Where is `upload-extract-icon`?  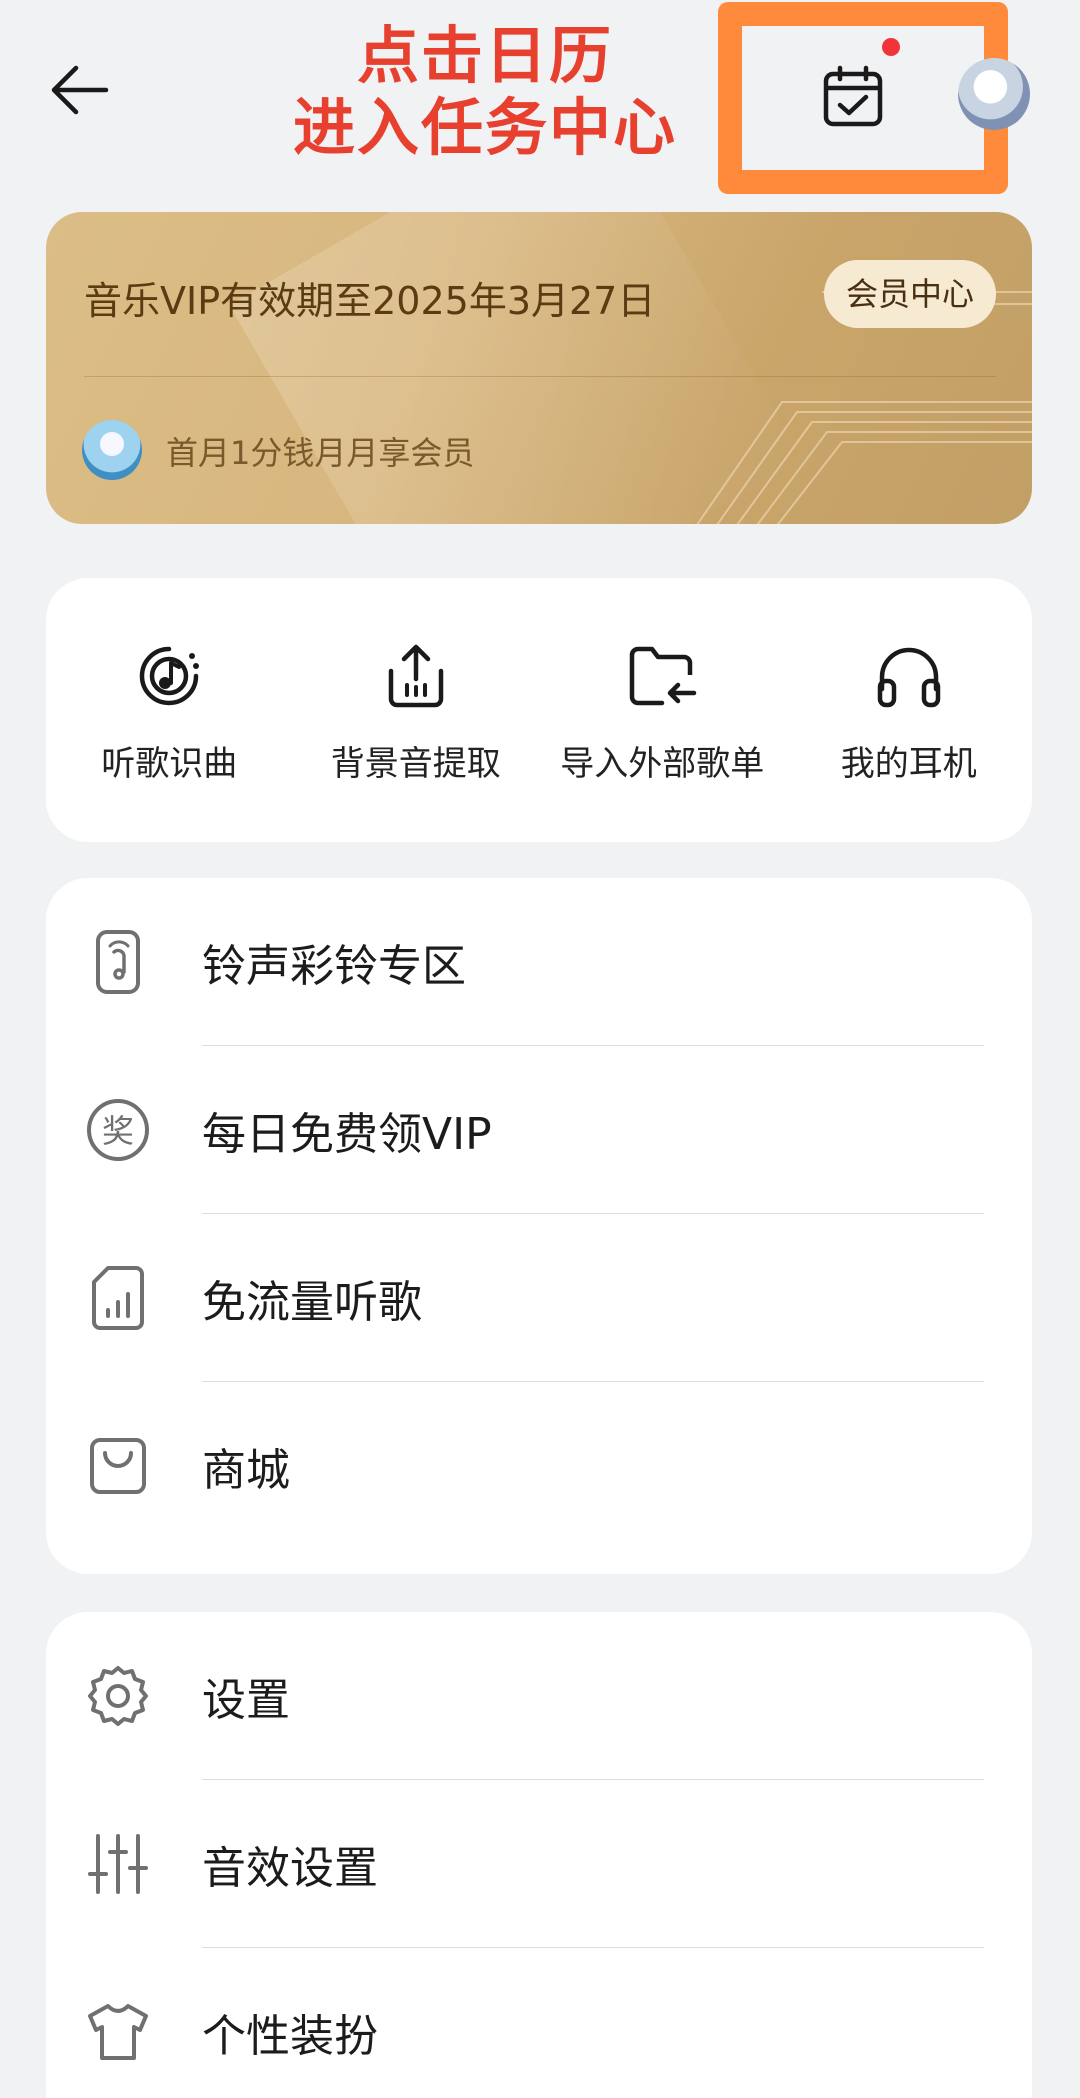
upload-extract-icon is located at coordinates (416, 676).